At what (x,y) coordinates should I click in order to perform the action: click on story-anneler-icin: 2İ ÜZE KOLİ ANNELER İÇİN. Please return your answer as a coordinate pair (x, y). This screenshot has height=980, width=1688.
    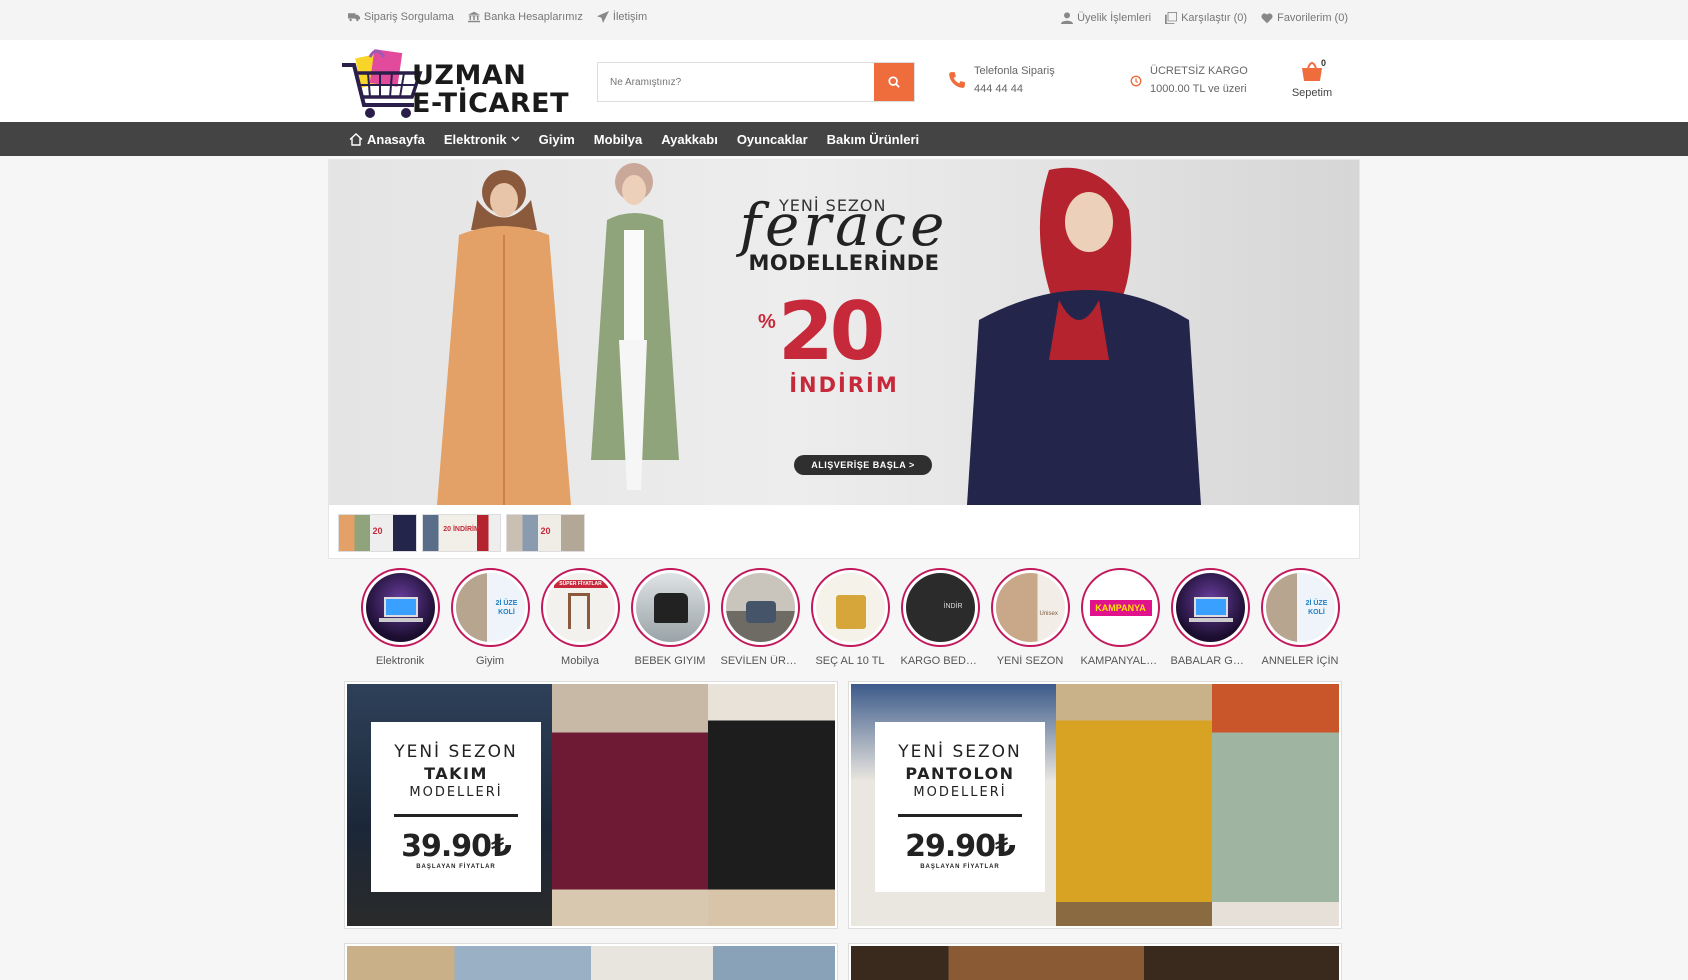
    Looking at the image, I should click on (1300, 617).